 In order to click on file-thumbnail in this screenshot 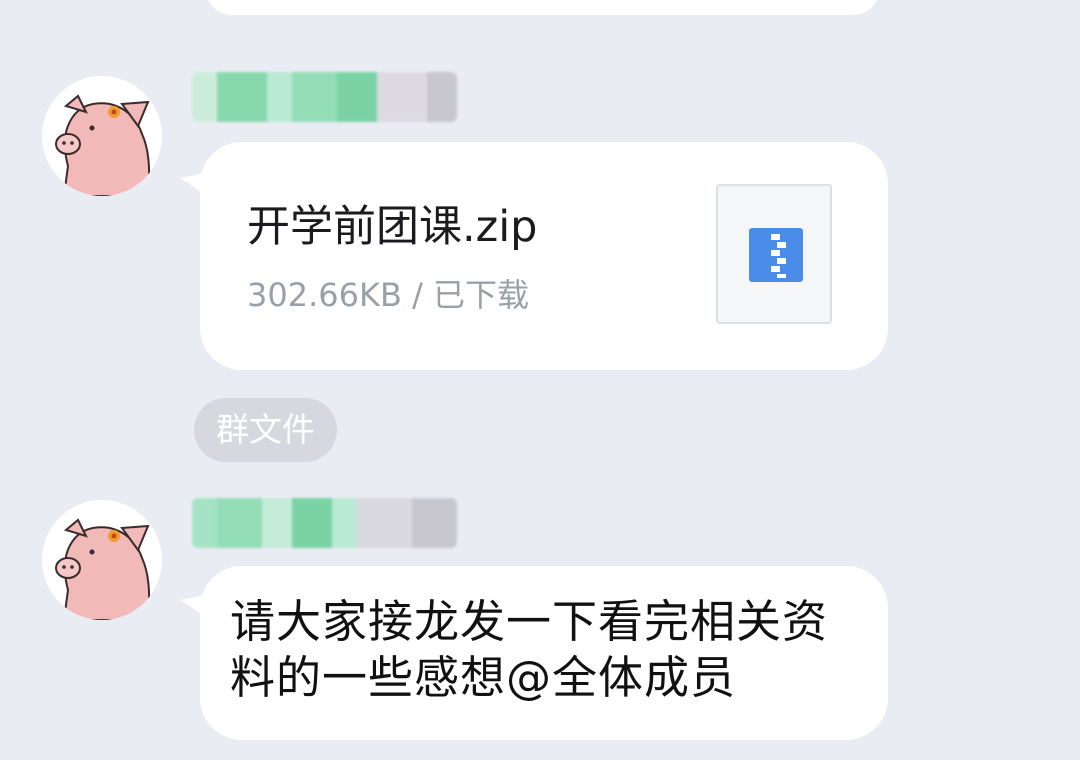, I will do `click(774, 254)`.